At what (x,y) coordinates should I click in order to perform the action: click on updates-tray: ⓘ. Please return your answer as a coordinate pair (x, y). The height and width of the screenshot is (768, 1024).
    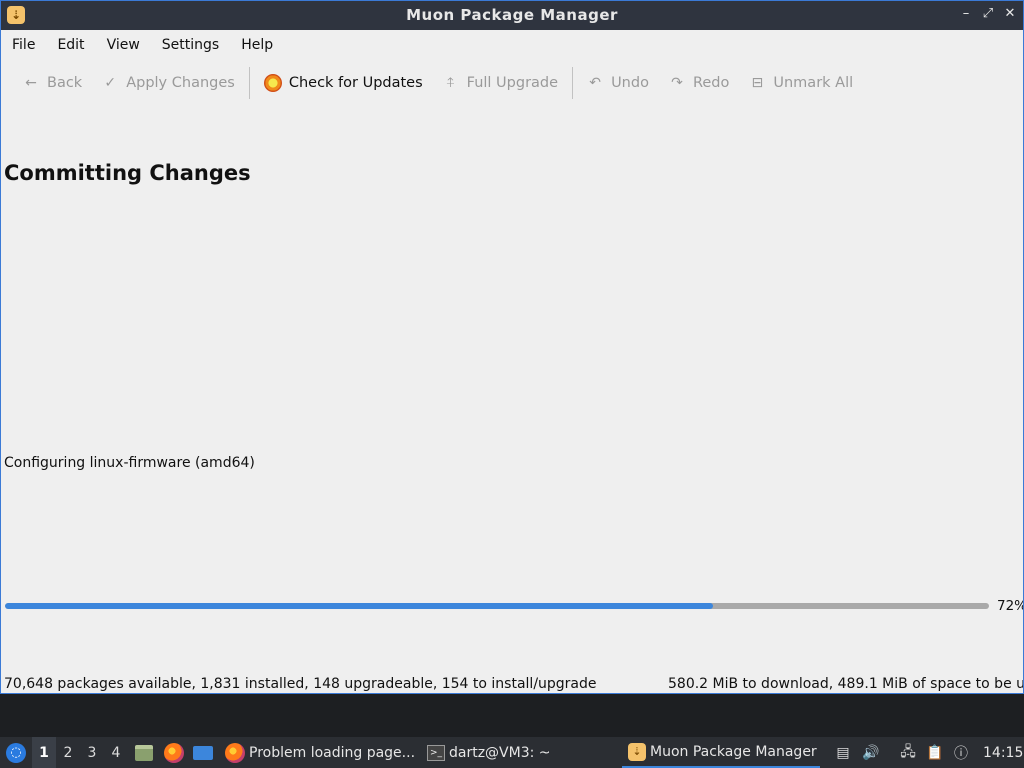
    Looking at the image, I should click on (961, 752).